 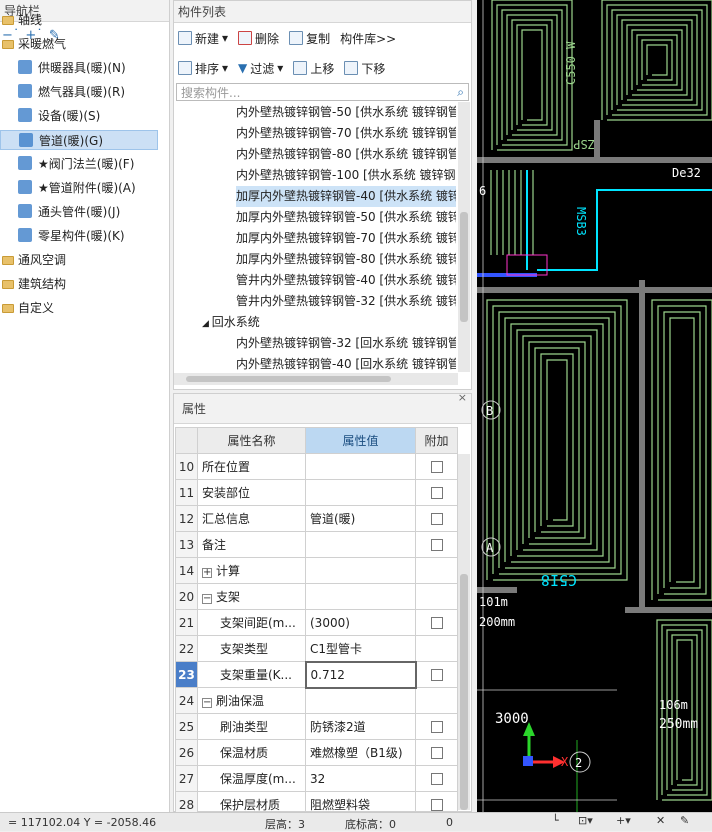 I want to click on new-button: 新建 ▾, so click(x=203, y=38).